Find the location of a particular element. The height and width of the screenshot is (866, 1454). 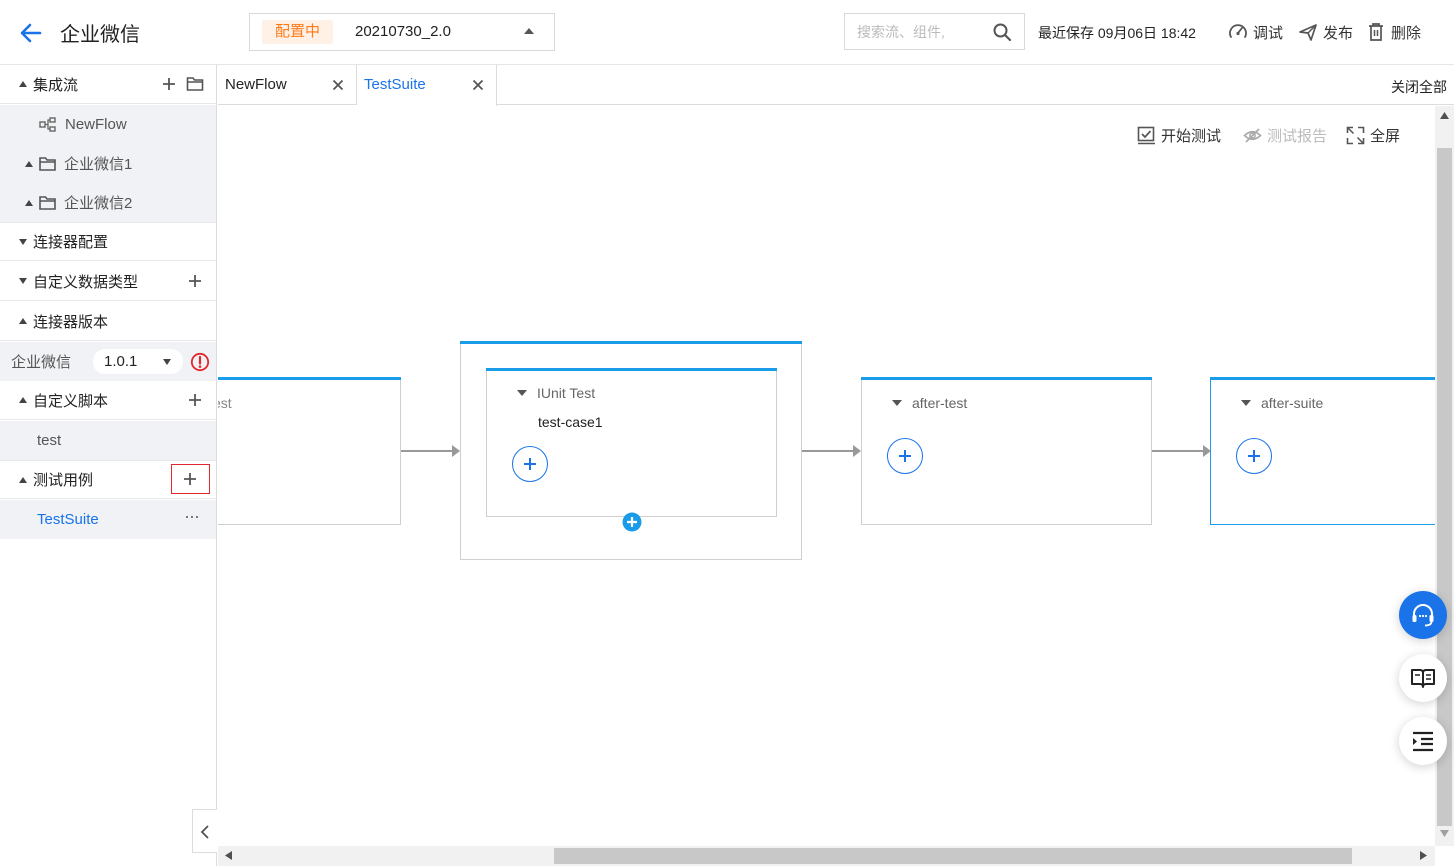

test-report-button: 测试报告 is located at coordinates (1285, 135).